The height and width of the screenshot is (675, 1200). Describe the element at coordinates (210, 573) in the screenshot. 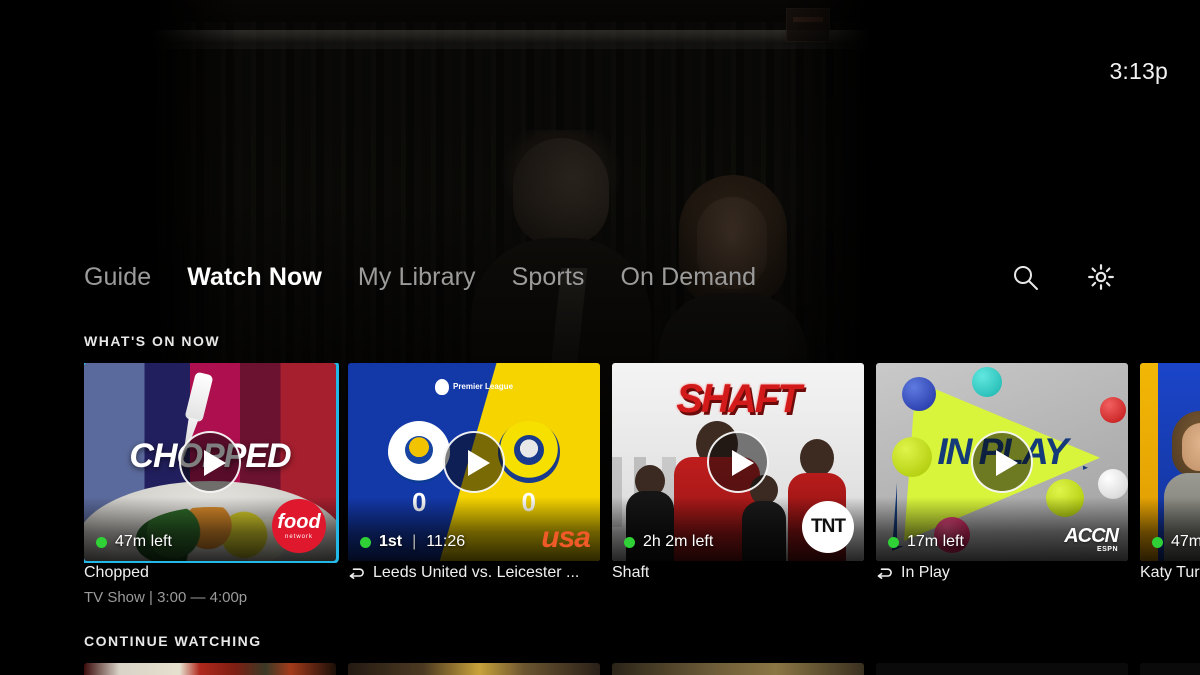

I see `card-title: Chopped` at that location.